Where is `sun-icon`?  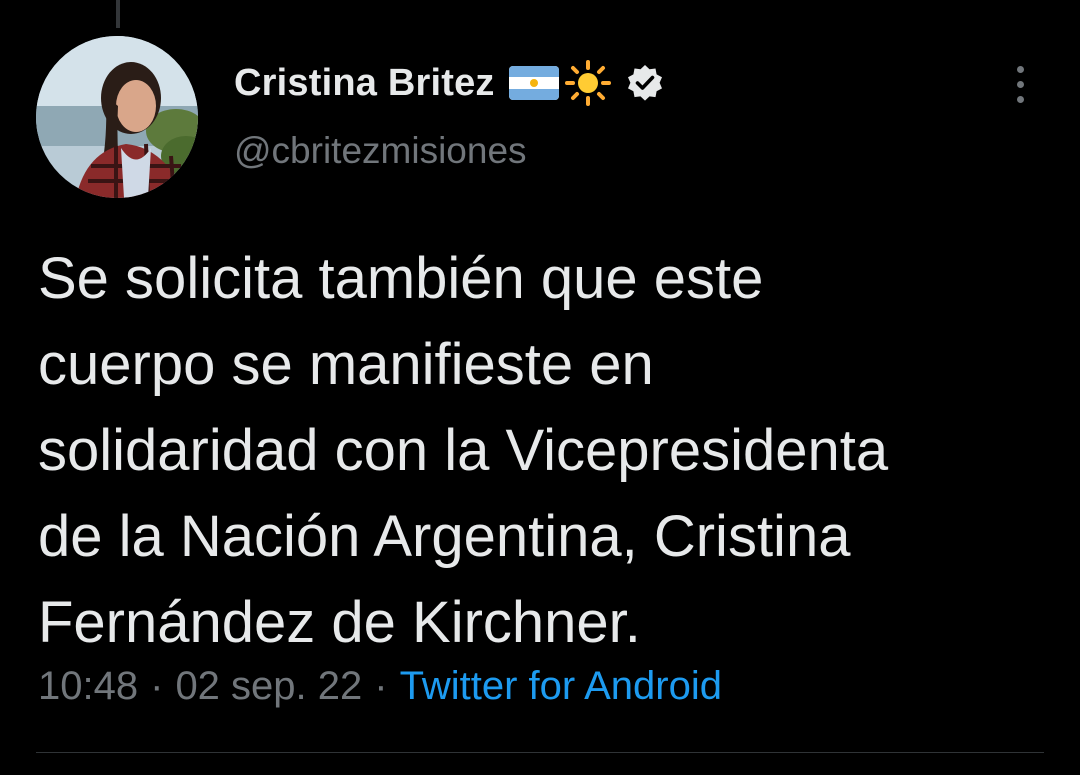 sun-icon is located at coordinates (587, 83).